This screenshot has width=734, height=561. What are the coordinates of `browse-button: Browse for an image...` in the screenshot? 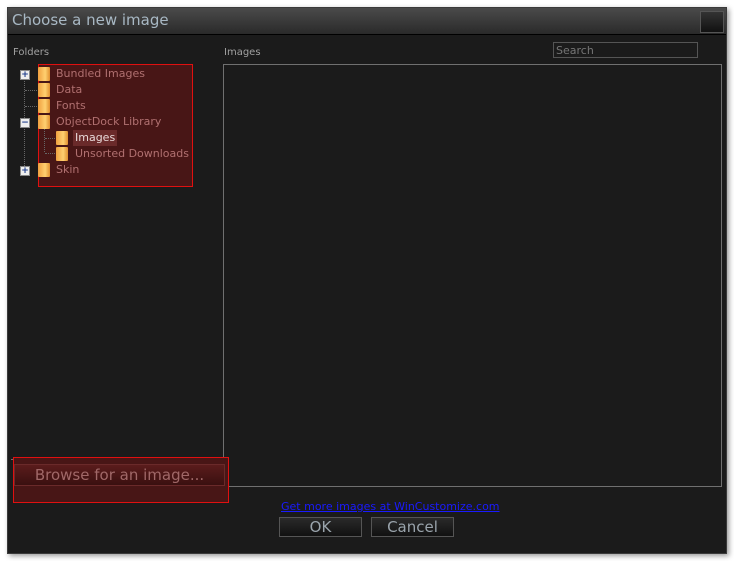 It's located at (119, 475).